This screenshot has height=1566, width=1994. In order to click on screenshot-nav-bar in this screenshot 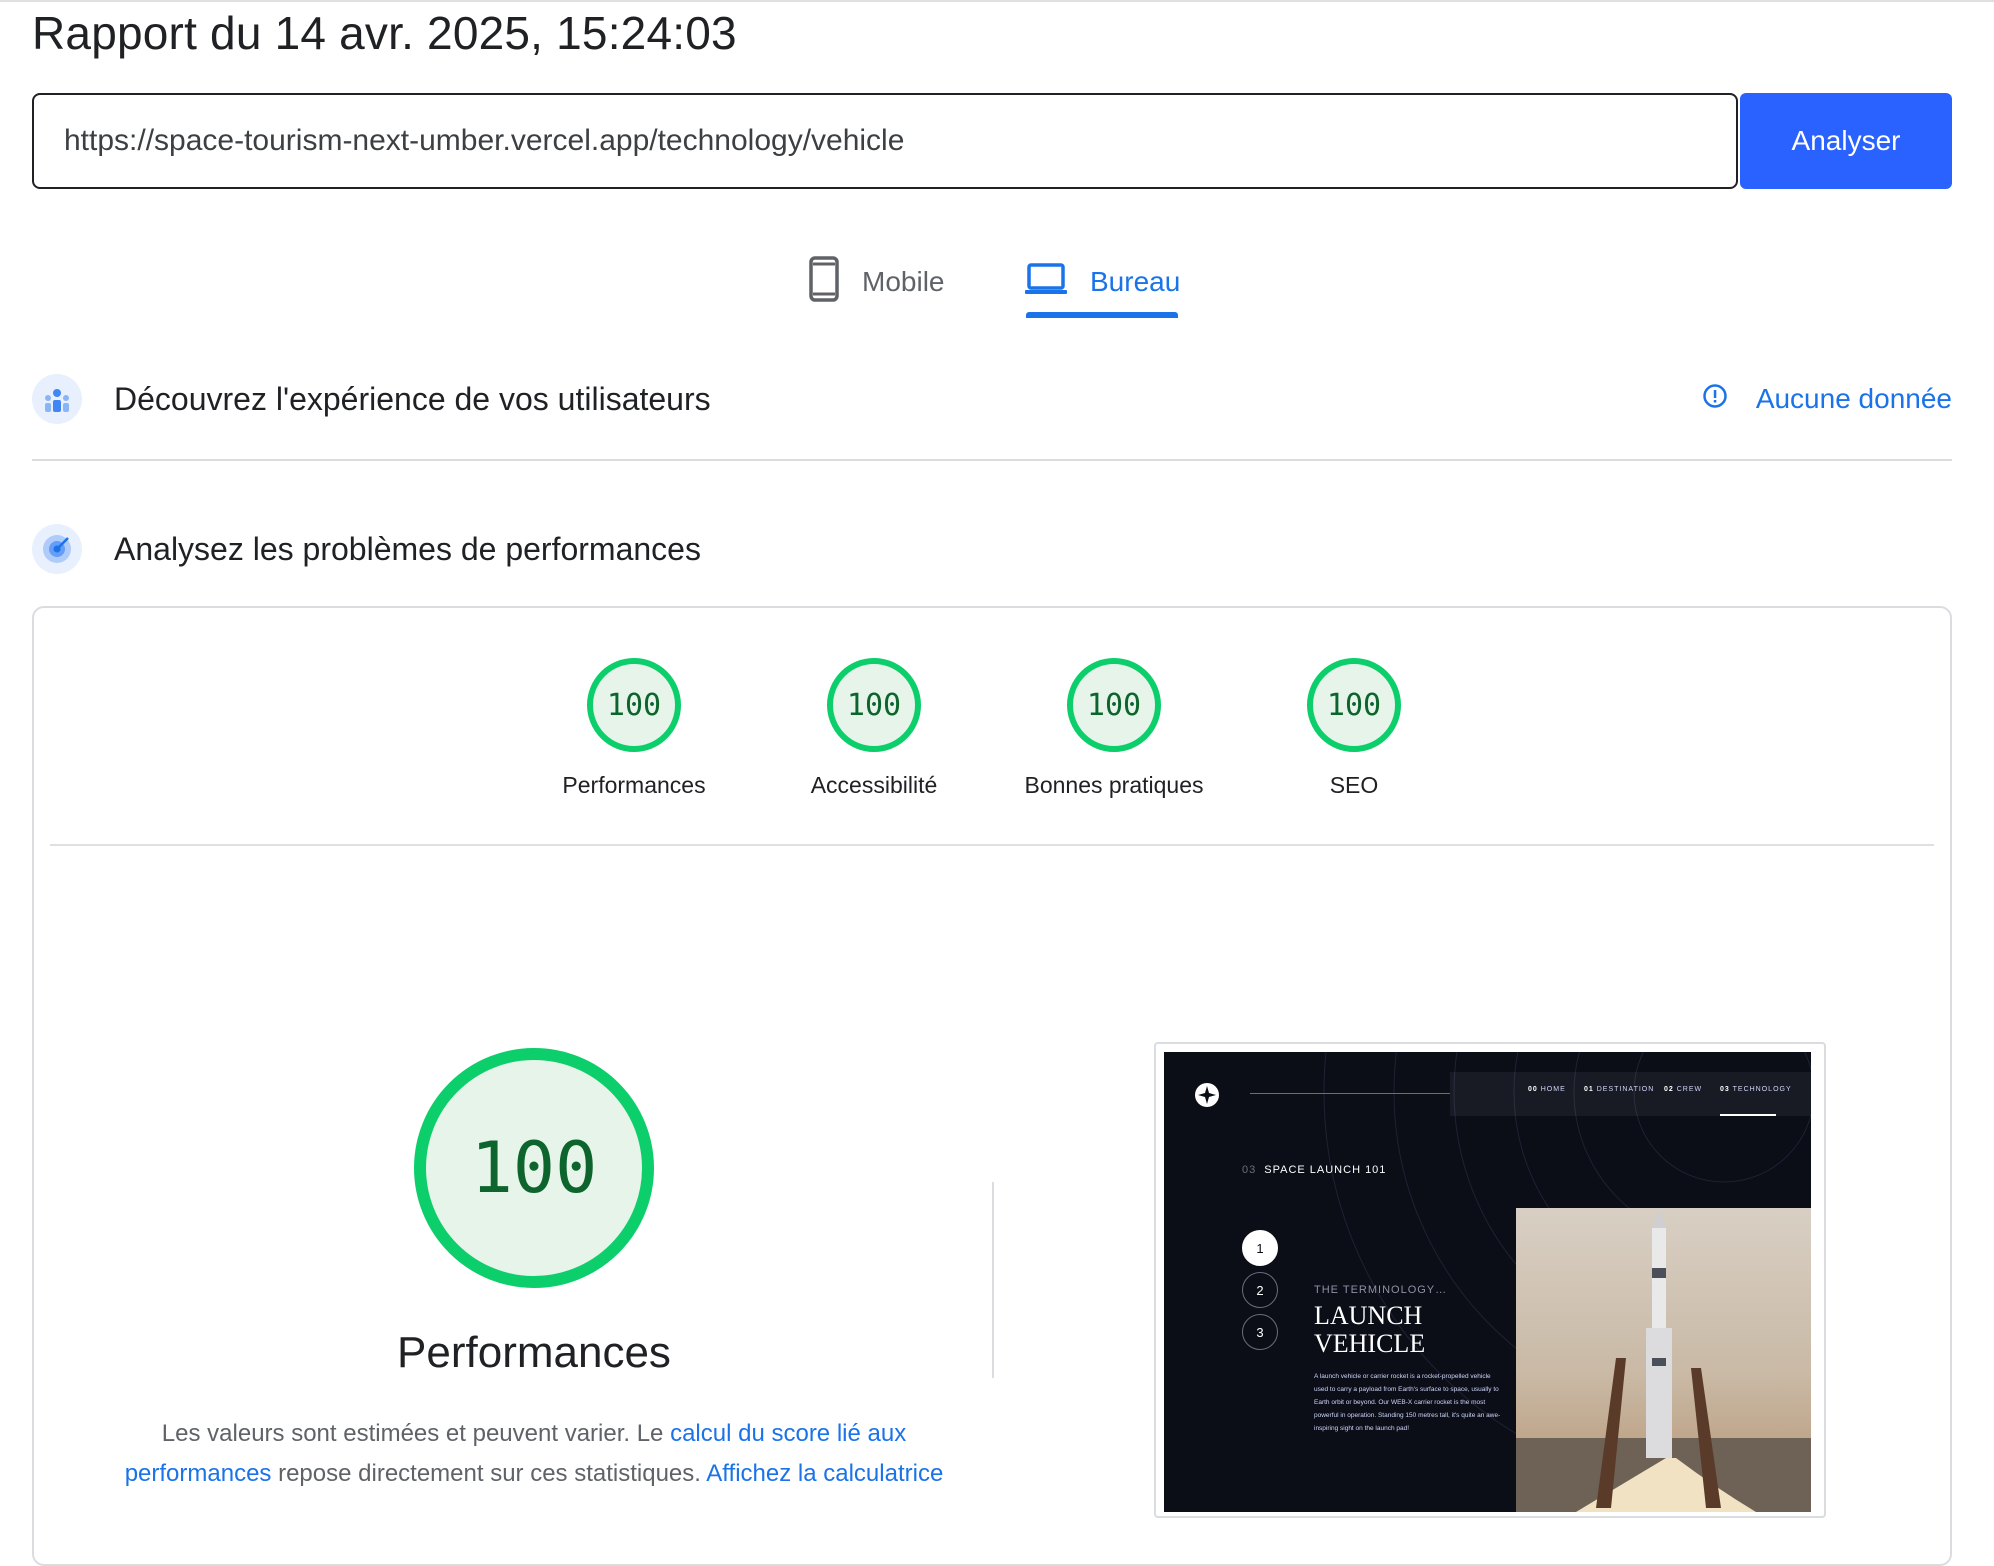, I will do `click(1630, 1094)`.